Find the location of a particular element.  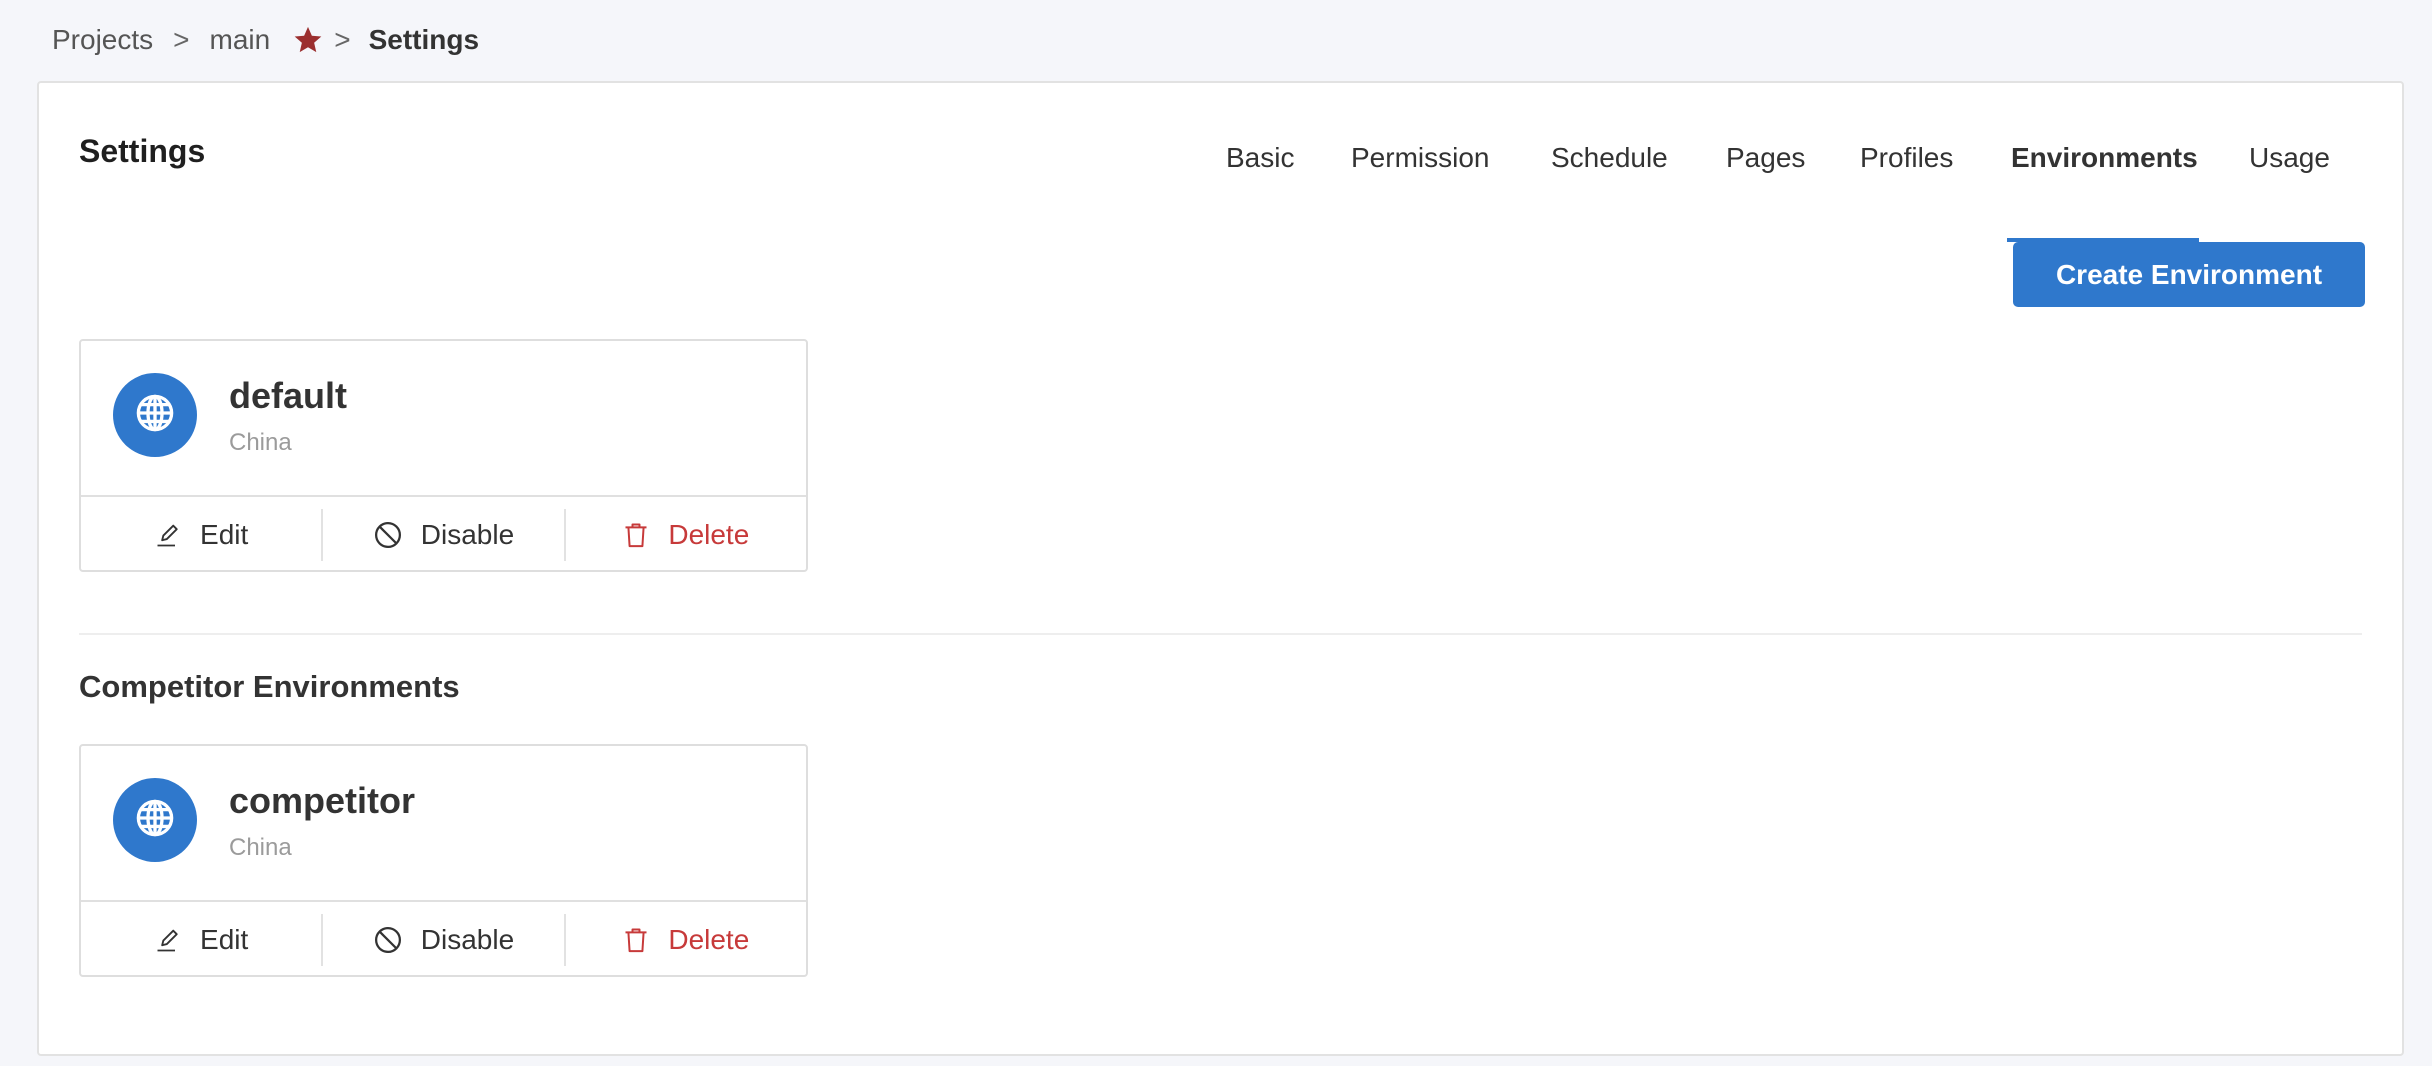

tab-pages: Pages is located at coordinates (1765, 161).